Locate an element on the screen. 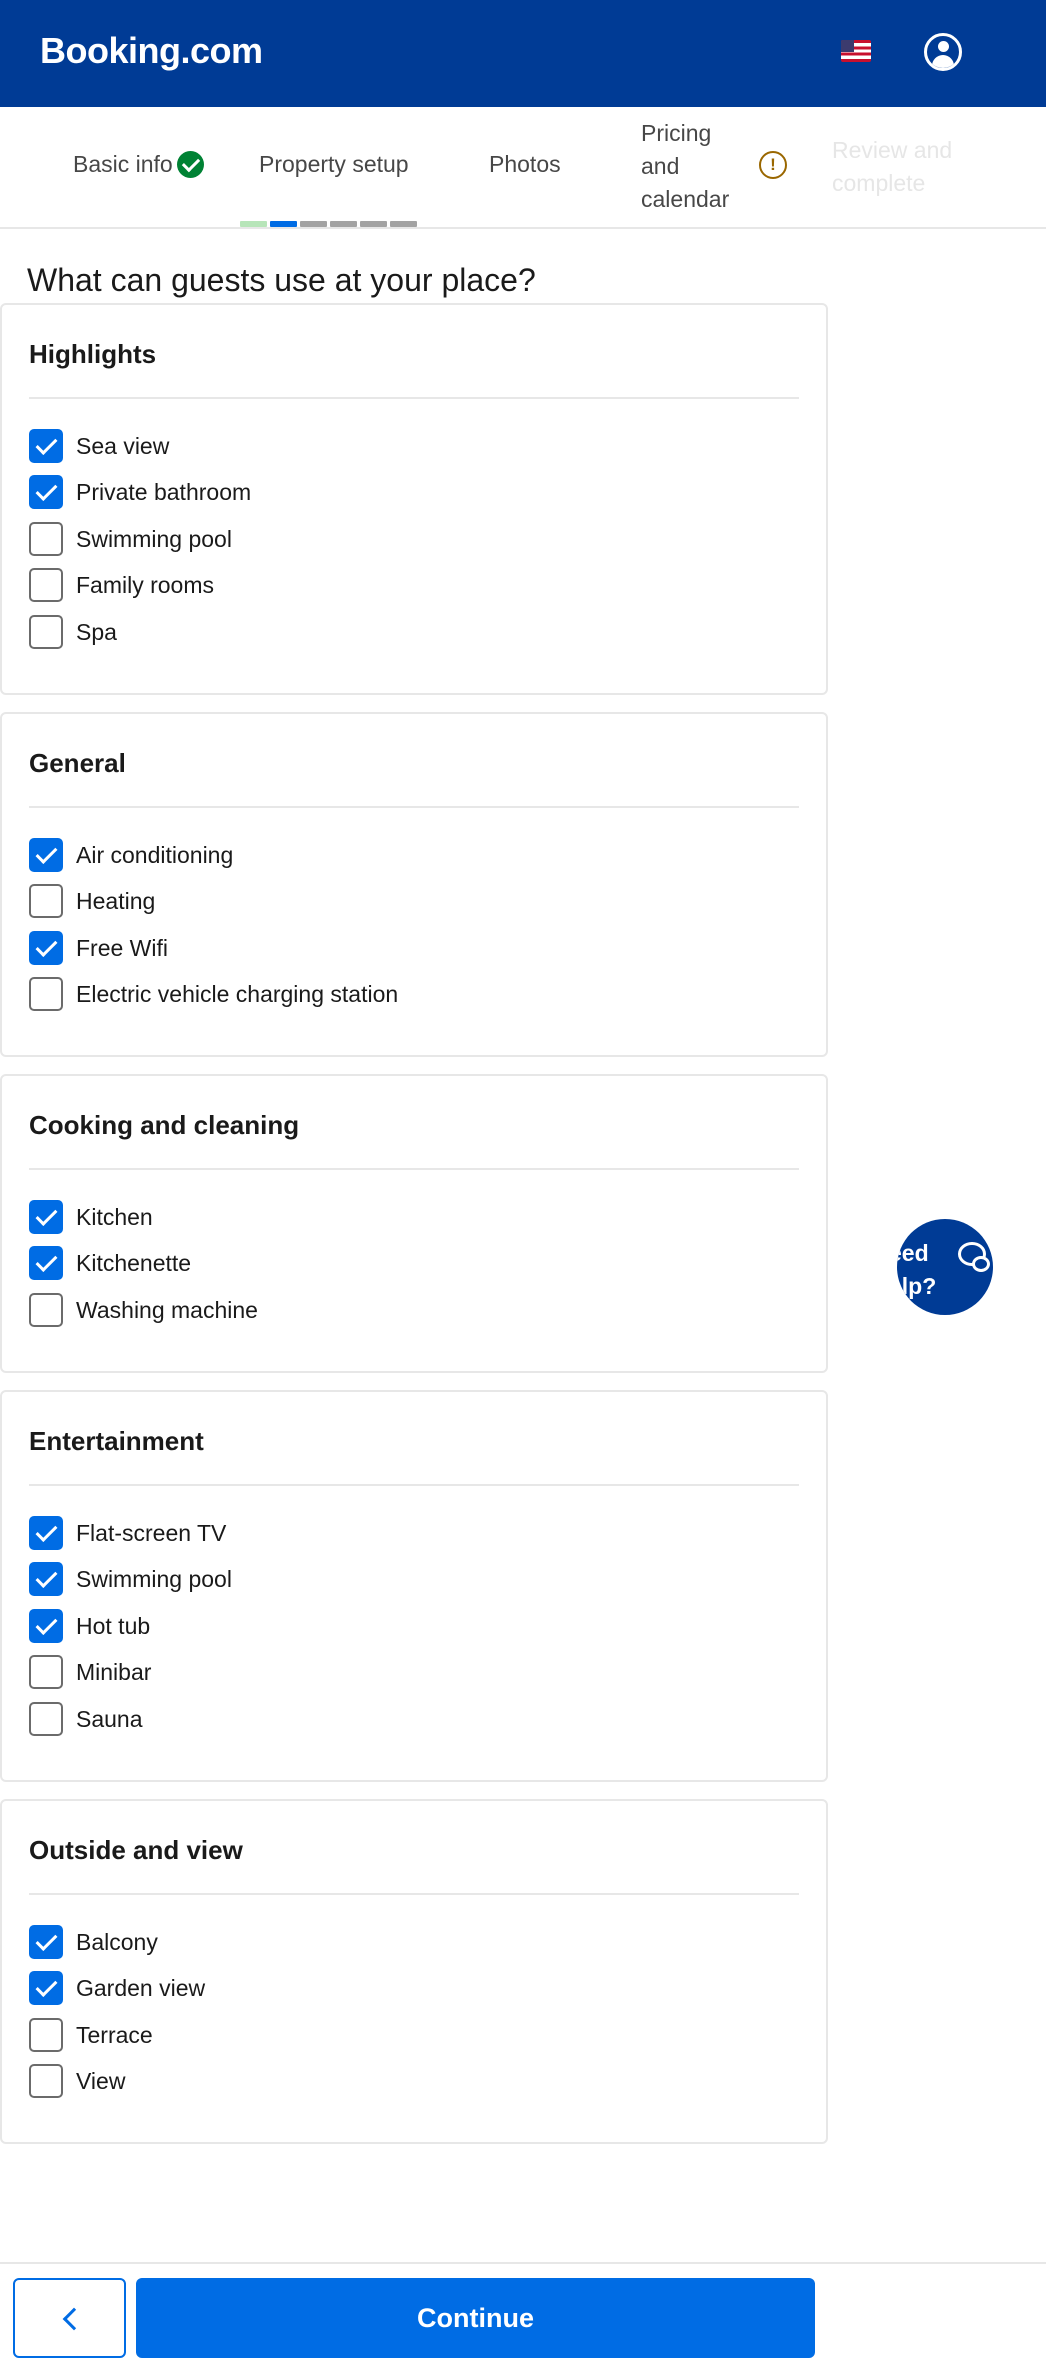  warning-icon: ! is located at coordinates (773, 165).